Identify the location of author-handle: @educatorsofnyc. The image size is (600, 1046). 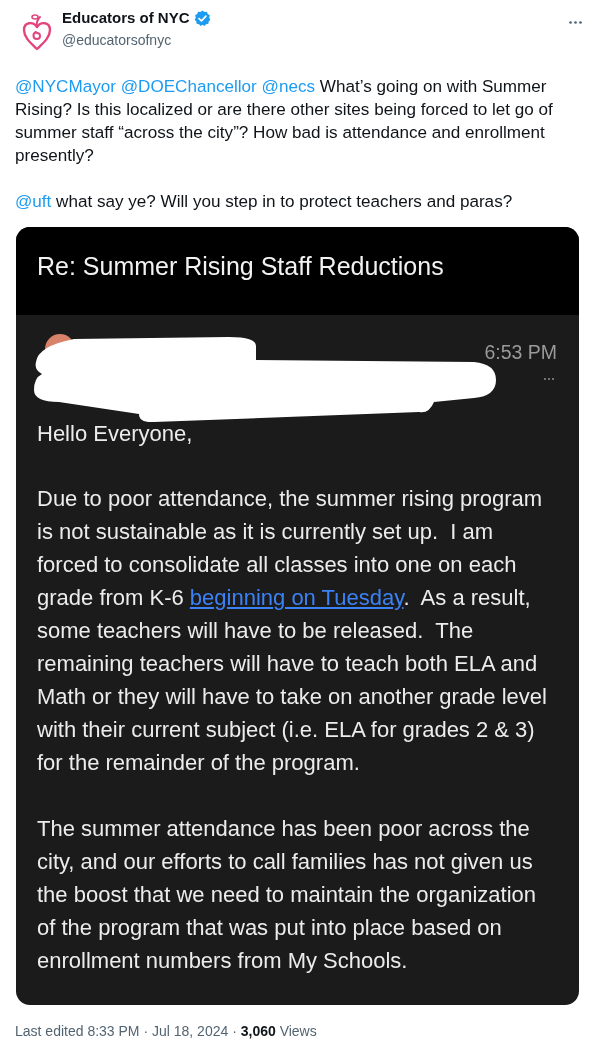
(136, 40).